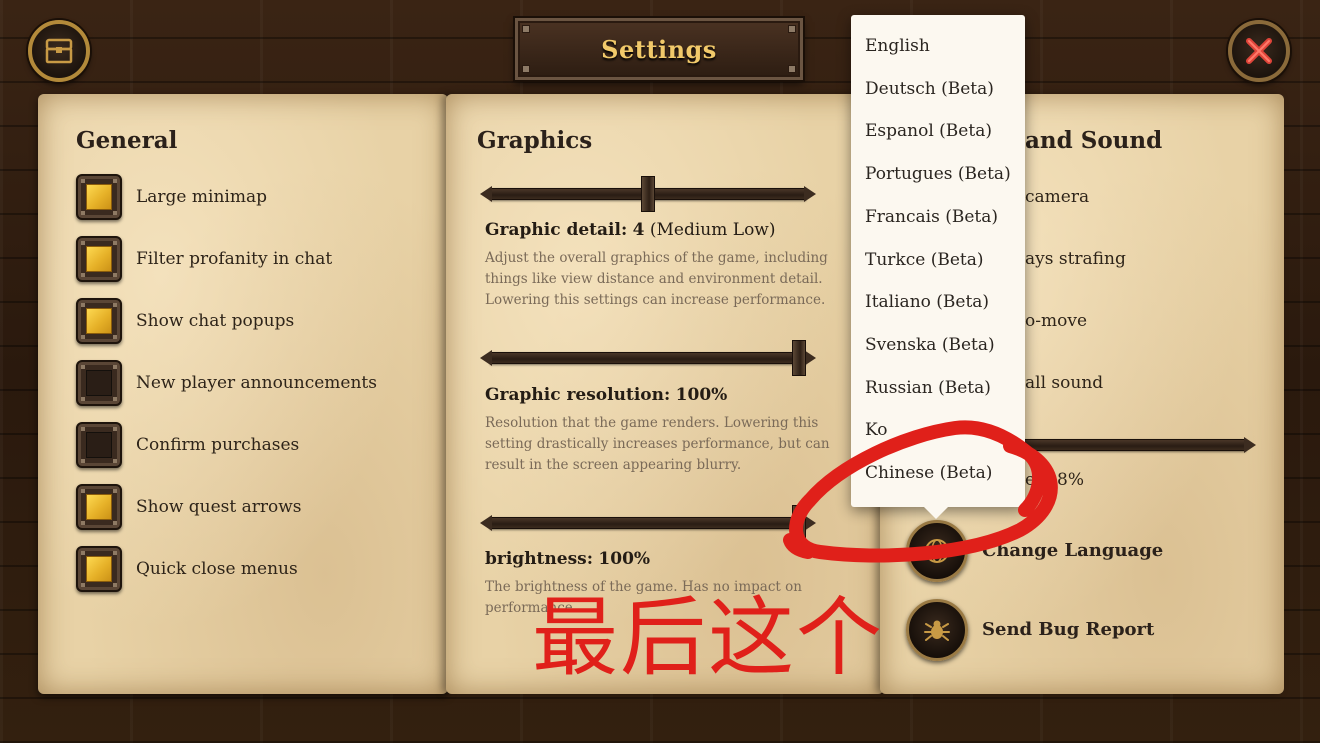  I want to click on graphic-resolution-slider, so click(648, 358).